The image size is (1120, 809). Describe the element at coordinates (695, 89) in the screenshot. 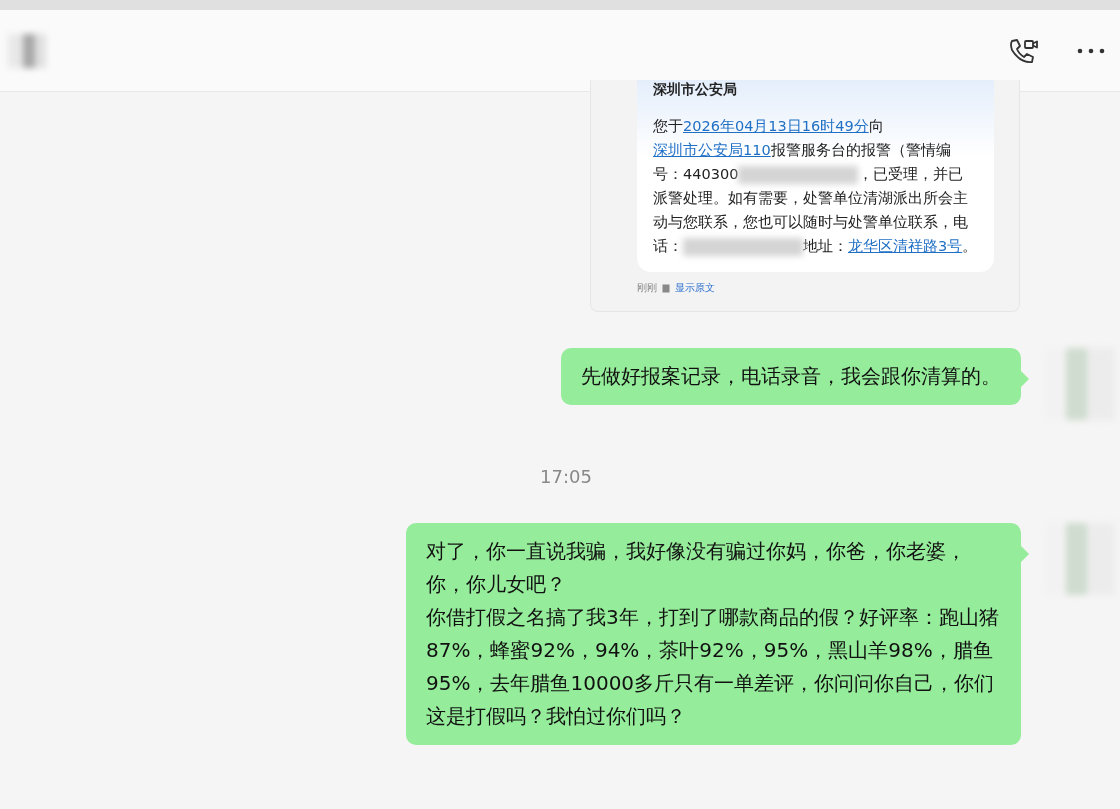

I see `card-title: 深圳市公安局` at that location.